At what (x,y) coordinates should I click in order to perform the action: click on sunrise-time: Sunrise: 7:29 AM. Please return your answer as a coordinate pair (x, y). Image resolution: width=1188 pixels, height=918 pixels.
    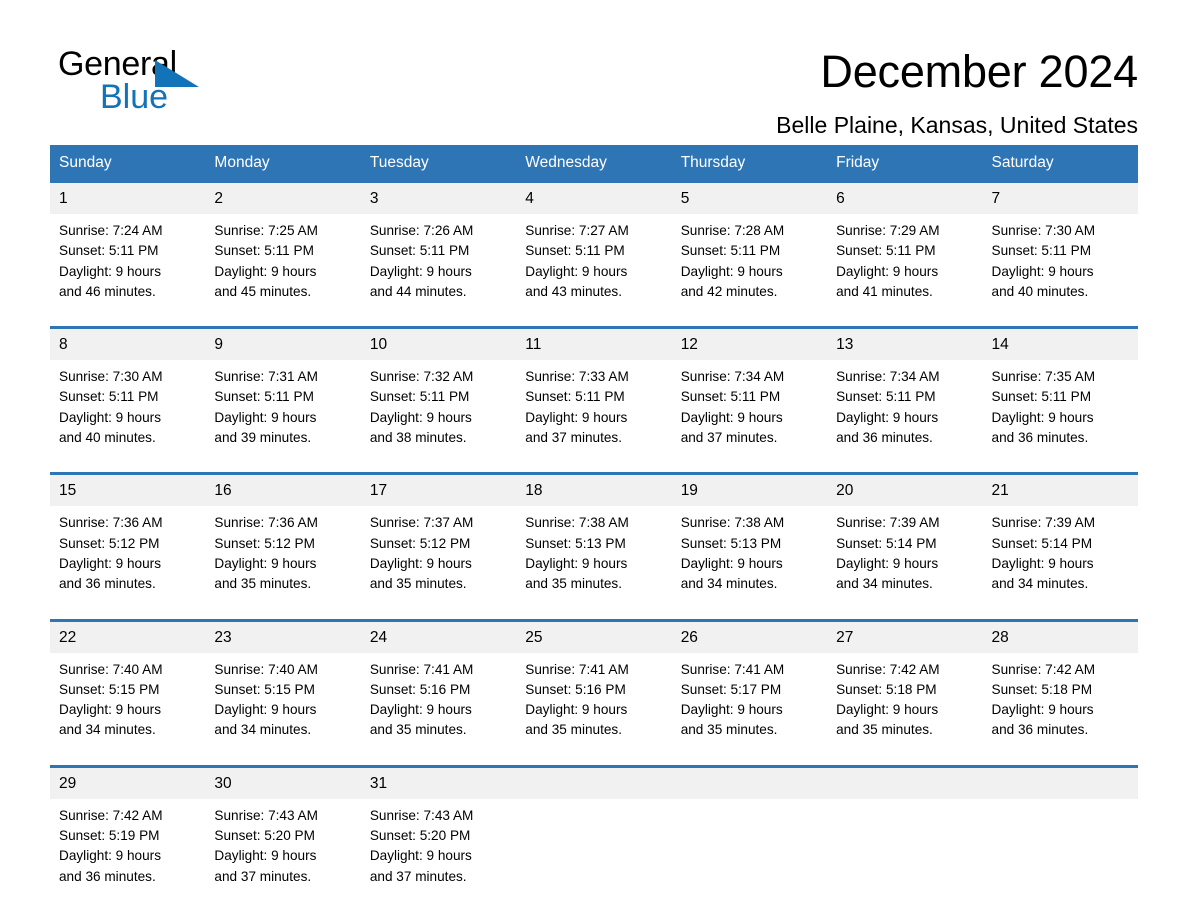
    Looking at the image, I should click on (888, 230).